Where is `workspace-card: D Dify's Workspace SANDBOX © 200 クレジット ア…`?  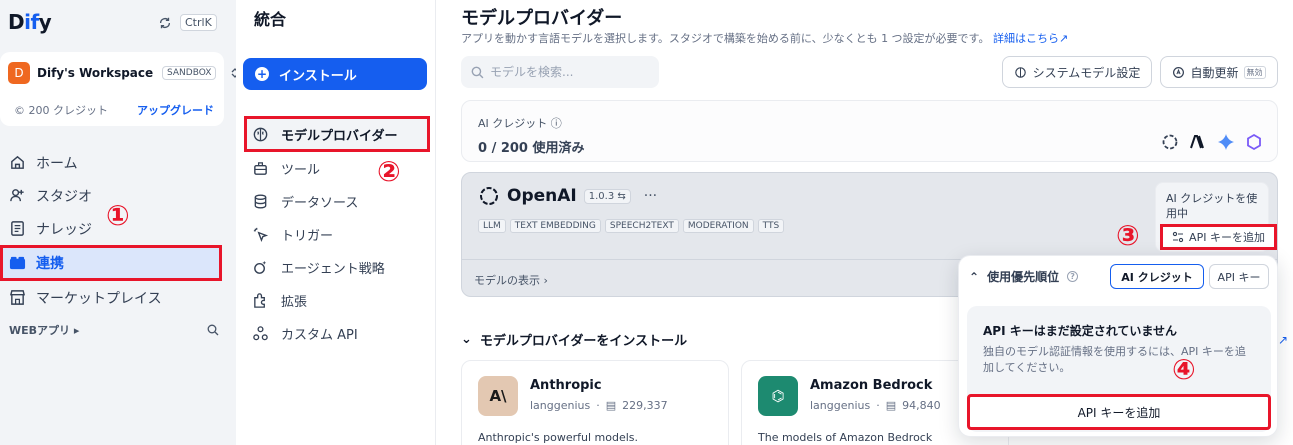
workspace-card: D Dify's Workspace SANDBOX © 200 クレジット ア… is located at coordinates (119, 89).